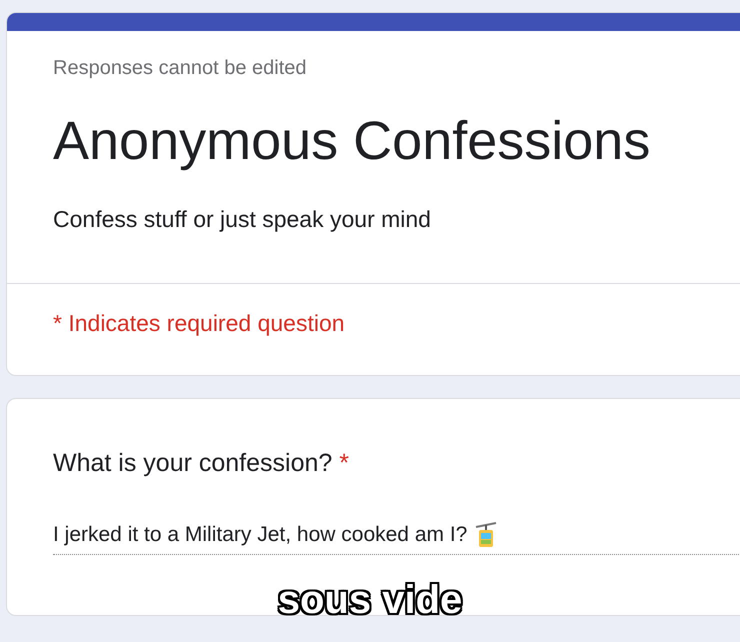  What do you see at coordinates (370, 600) in the screenshot?
I see `meme-caption: sous vide` at bounding box center [370, 600].